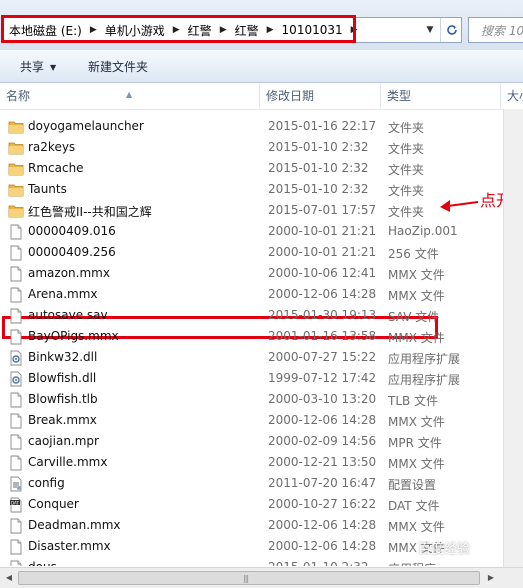  I want to click on file-name: Arena.mmx, so click(63, 294).